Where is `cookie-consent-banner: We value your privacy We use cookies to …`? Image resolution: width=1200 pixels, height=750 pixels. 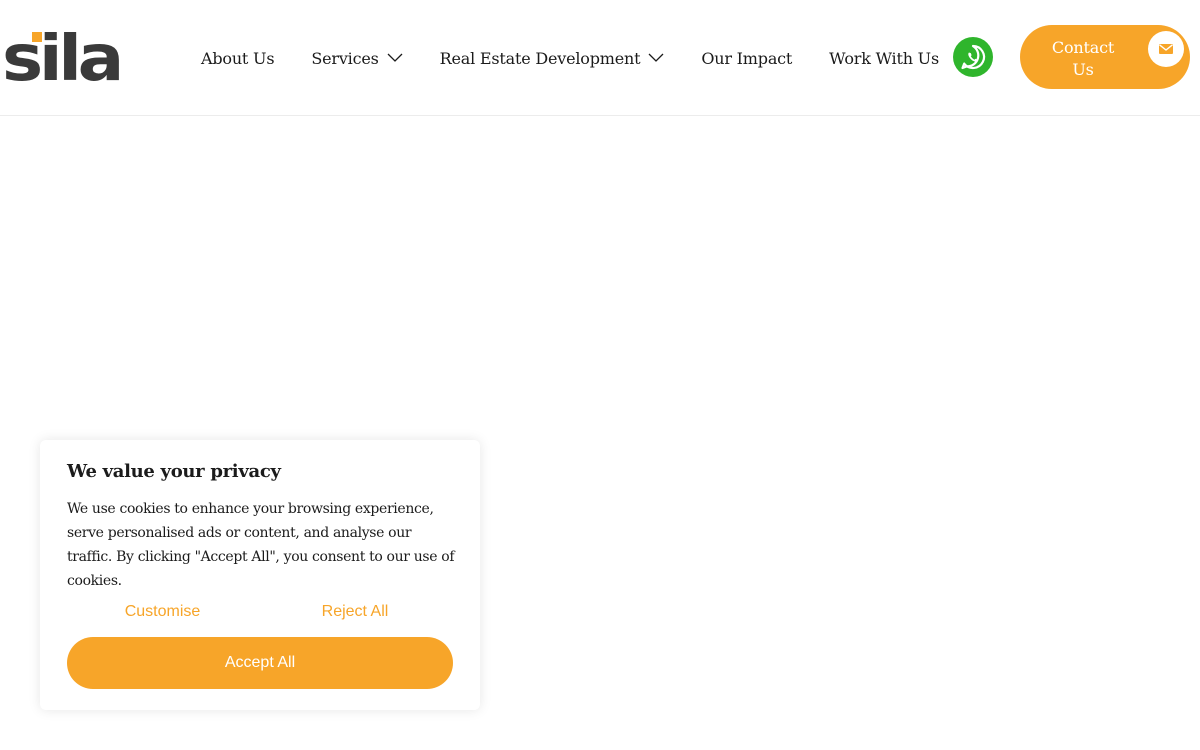
cookie-consent-banner: We value your privacy We use cookies to … is located at coordinates (260, 575).